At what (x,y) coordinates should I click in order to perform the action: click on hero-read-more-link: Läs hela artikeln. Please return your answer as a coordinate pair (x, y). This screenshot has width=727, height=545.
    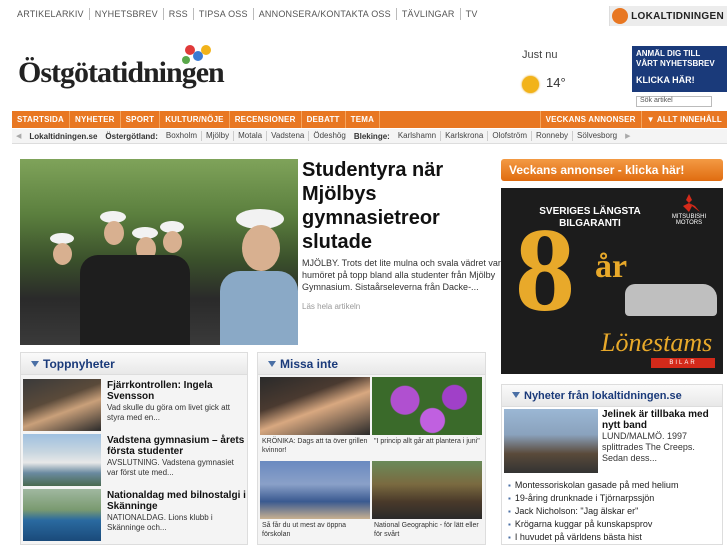
    Looking at the image, I should click on (331, 306).